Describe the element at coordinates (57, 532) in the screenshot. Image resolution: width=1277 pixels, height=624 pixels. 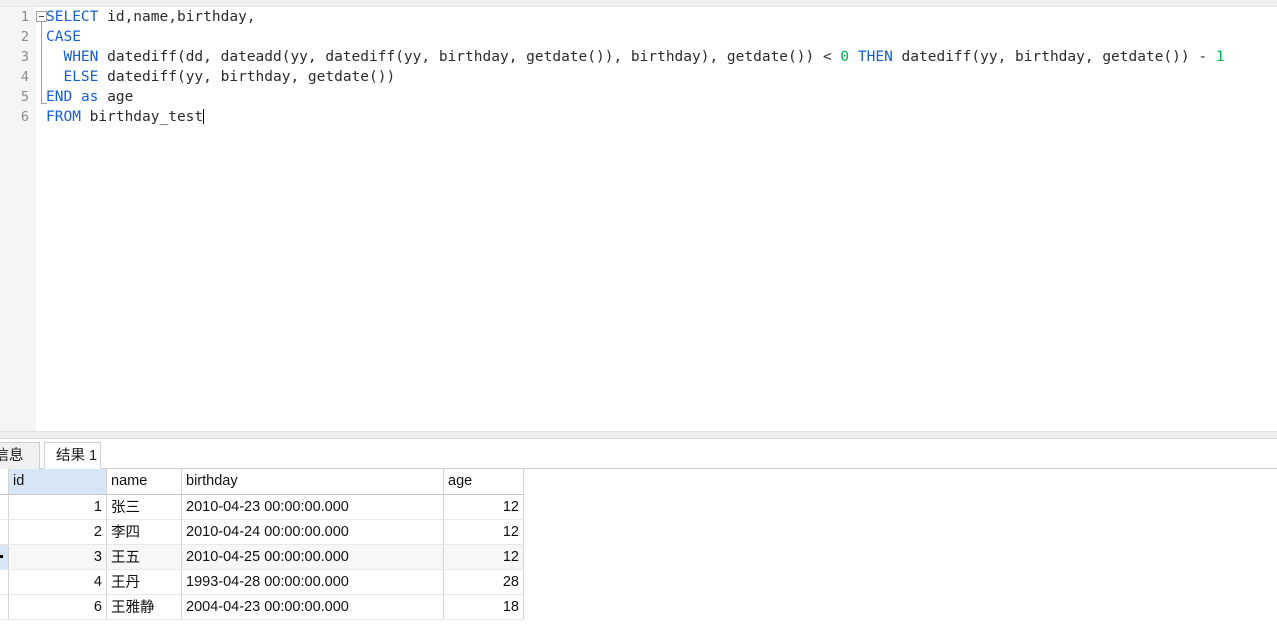
I see `cell-id: 2` at that location.